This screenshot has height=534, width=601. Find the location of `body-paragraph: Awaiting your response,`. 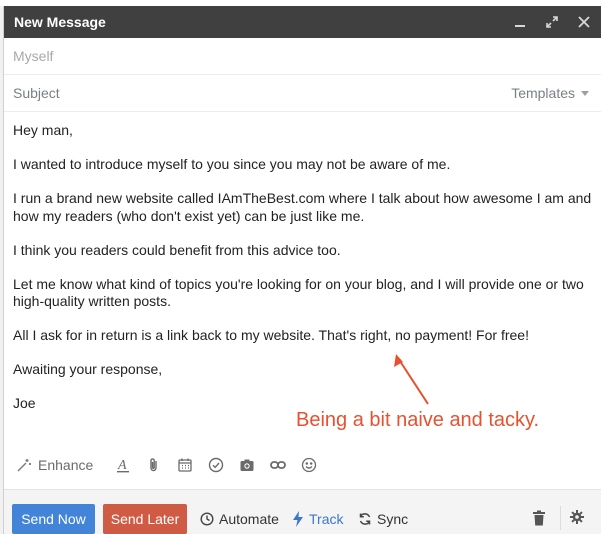

body-paragraph: Awaiting your response, is located at coordinates (88, 369).